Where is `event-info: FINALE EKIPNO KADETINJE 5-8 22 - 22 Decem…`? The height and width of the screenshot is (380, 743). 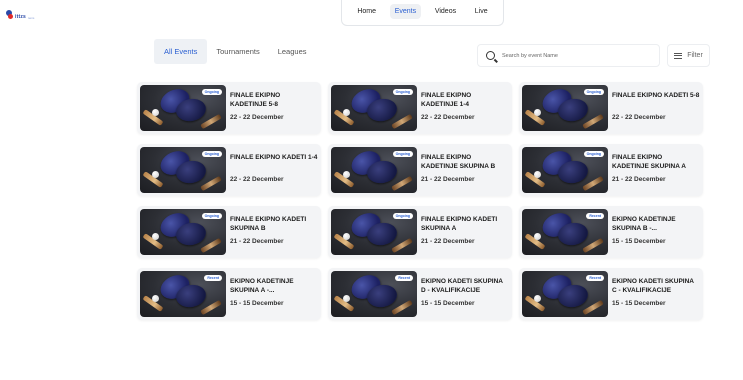
event-info: FINALE EKIPNO KADETINJE 5-8 22 - 22 Decem… is located at coordinates (272, 103).